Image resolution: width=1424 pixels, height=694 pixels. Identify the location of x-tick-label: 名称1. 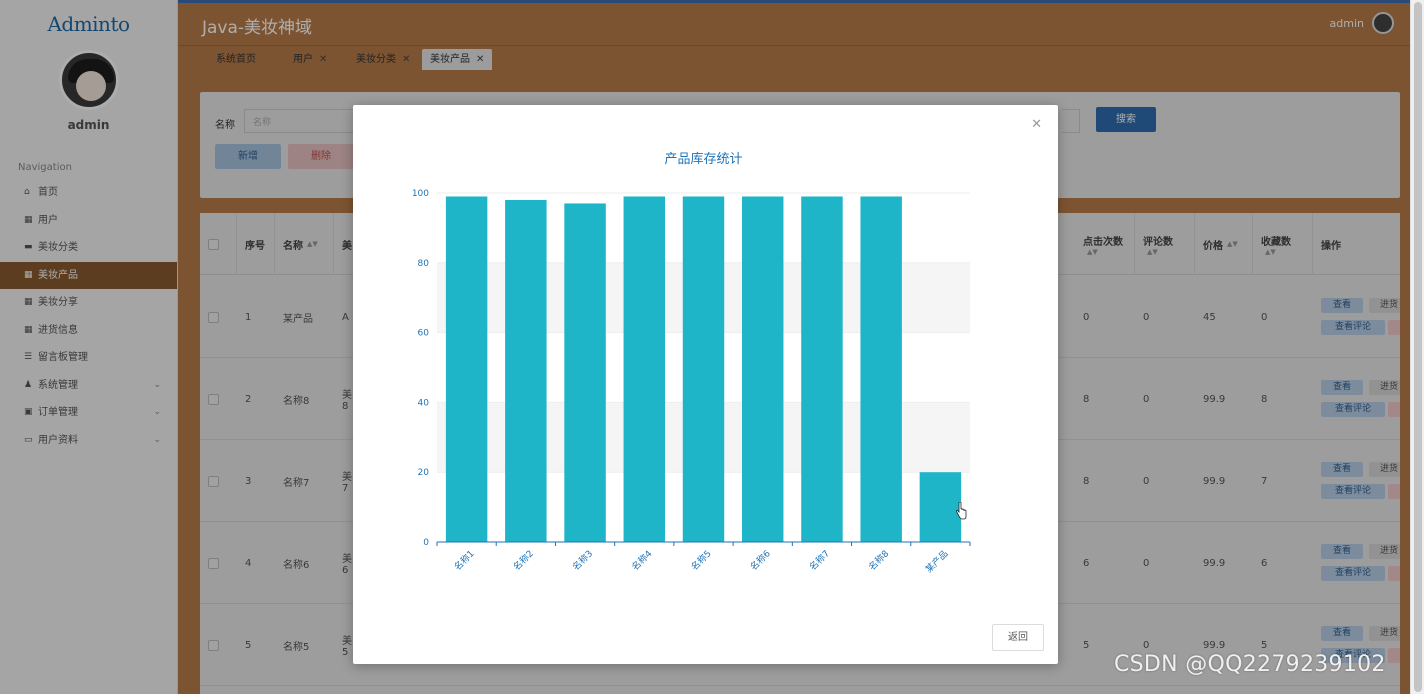
(463, 560).